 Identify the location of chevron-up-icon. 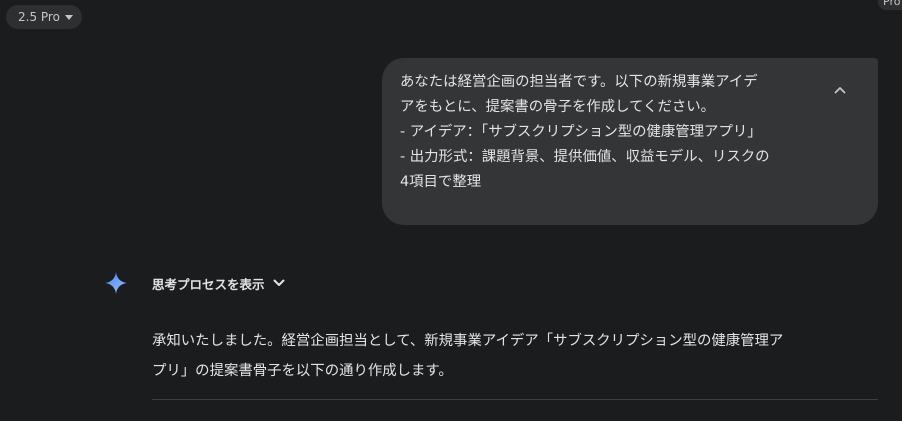
(840, 90).